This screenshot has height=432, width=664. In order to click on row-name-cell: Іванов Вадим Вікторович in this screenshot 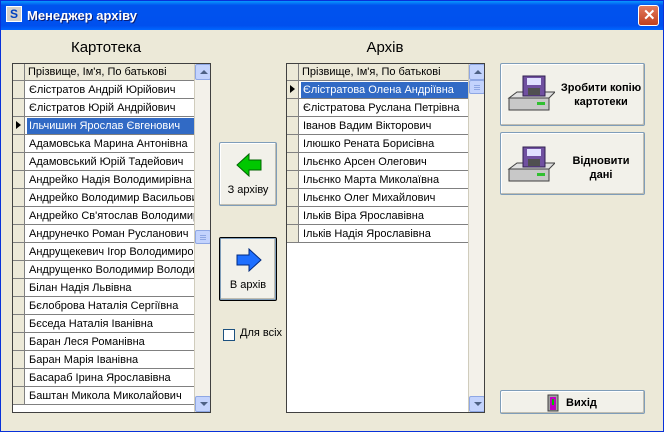, I will do `click(384, 126)`.